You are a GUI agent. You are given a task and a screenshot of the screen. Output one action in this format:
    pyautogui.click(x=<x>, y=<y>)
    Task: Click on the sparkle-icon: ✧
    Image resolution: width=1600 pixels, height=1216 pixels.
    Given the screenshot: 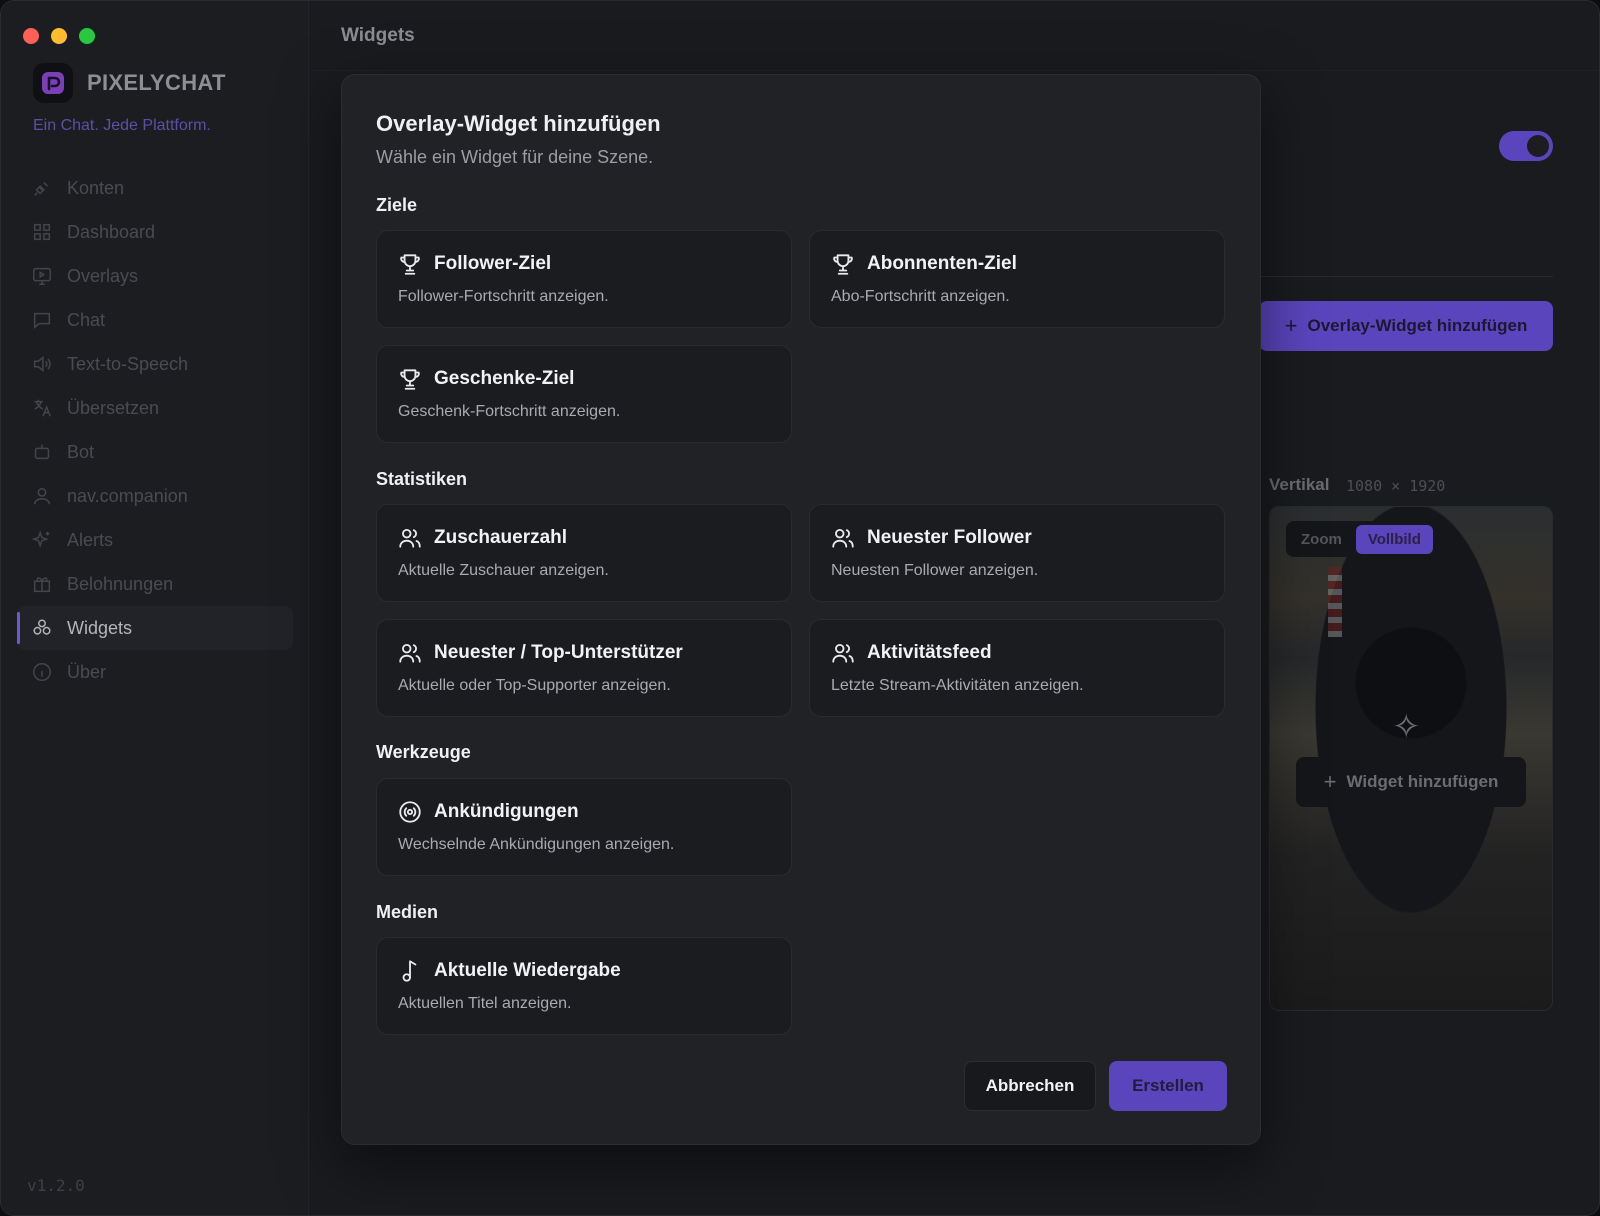 What is the action you would take?
    pyautogui.click(x=1406, y=727)
    